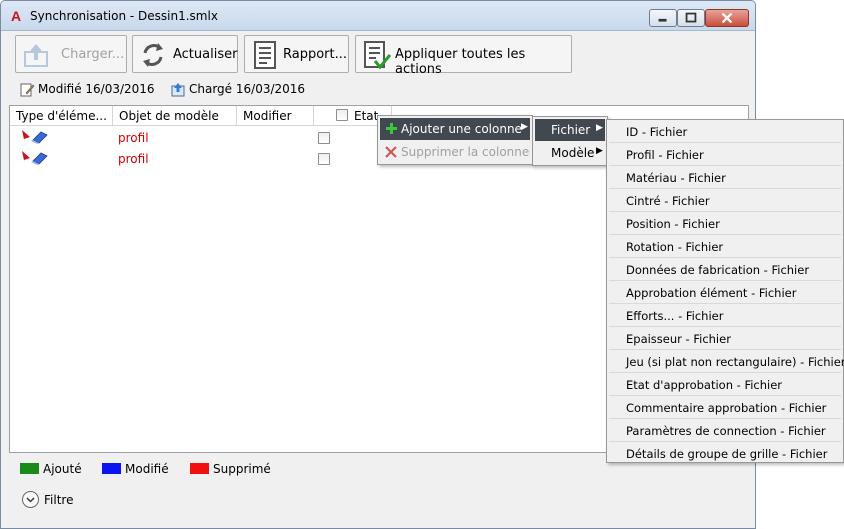 Image resolution: width=844 pixels, height=529 pixels. Describe the element at coordinates (30, 499) in the screenshot. I see `chevron-down-icon` at that location.